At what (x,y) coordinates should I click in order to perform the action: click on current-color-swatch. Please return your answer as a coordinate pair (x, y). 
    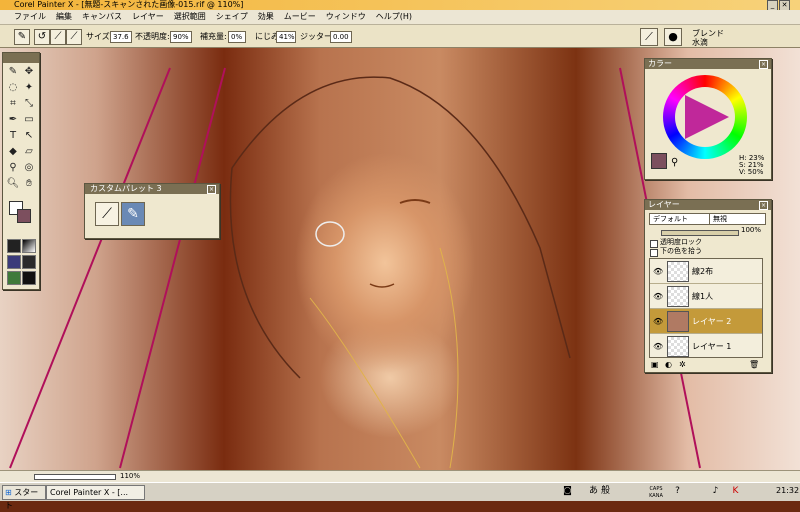
    Looking at the image, I should click on (659, 161).